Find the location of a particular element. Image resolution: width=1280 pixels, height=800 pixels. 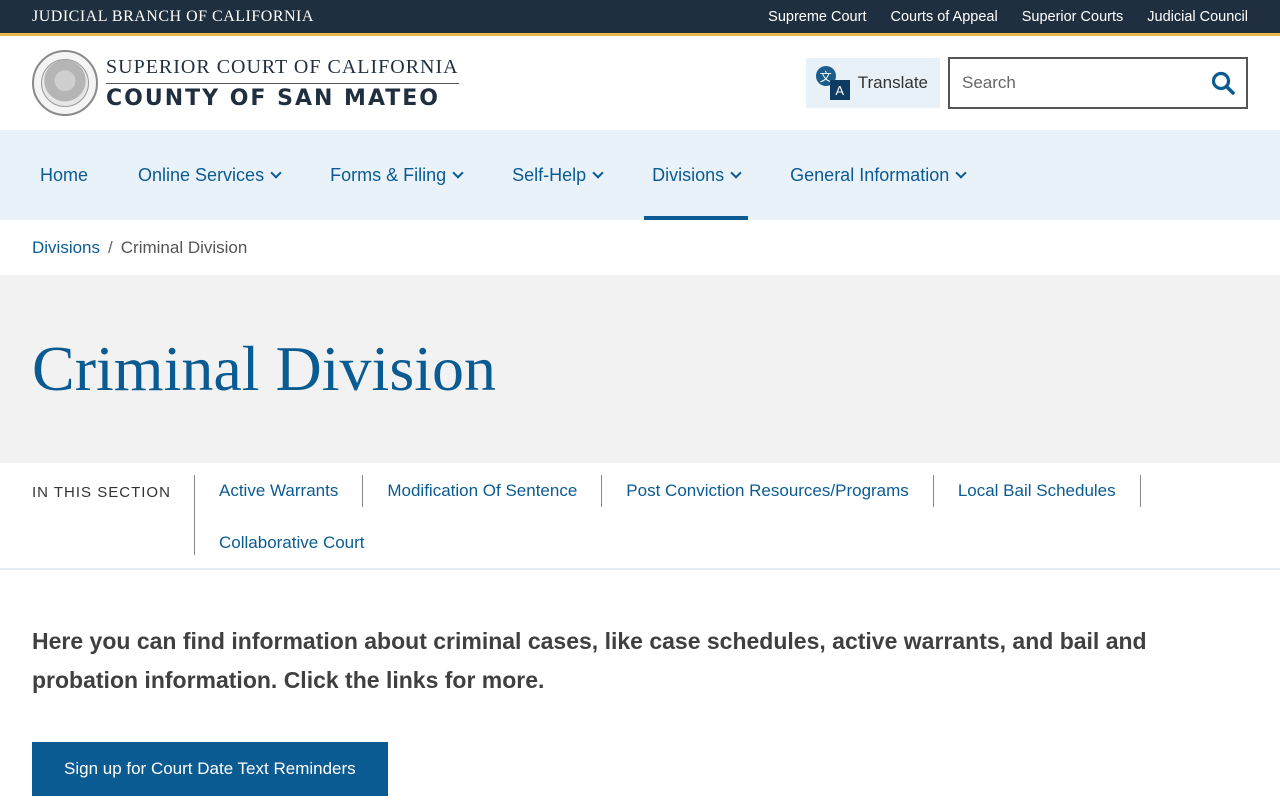

search-icon is located at coordinates (1223, 83).